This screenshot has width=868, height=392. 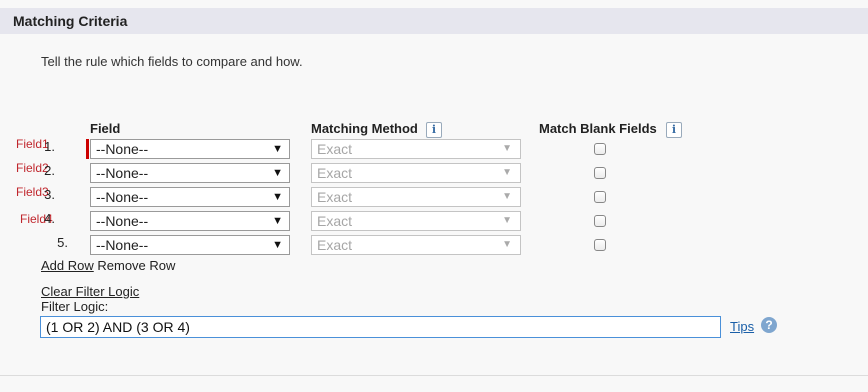 I want to click on method-select-5: Exact ▼, so click(x=416, y=245).